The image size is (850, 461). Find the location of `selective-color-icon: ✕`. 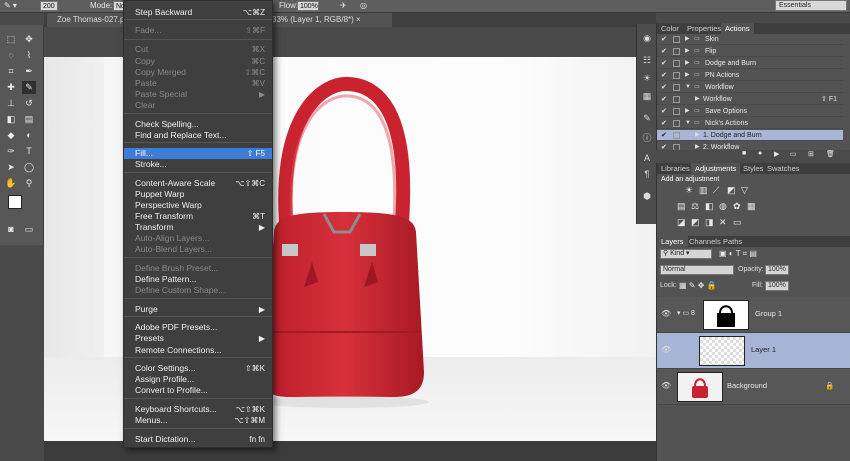

selective-color-icon: ✕ is located at coordinates (723, 222).